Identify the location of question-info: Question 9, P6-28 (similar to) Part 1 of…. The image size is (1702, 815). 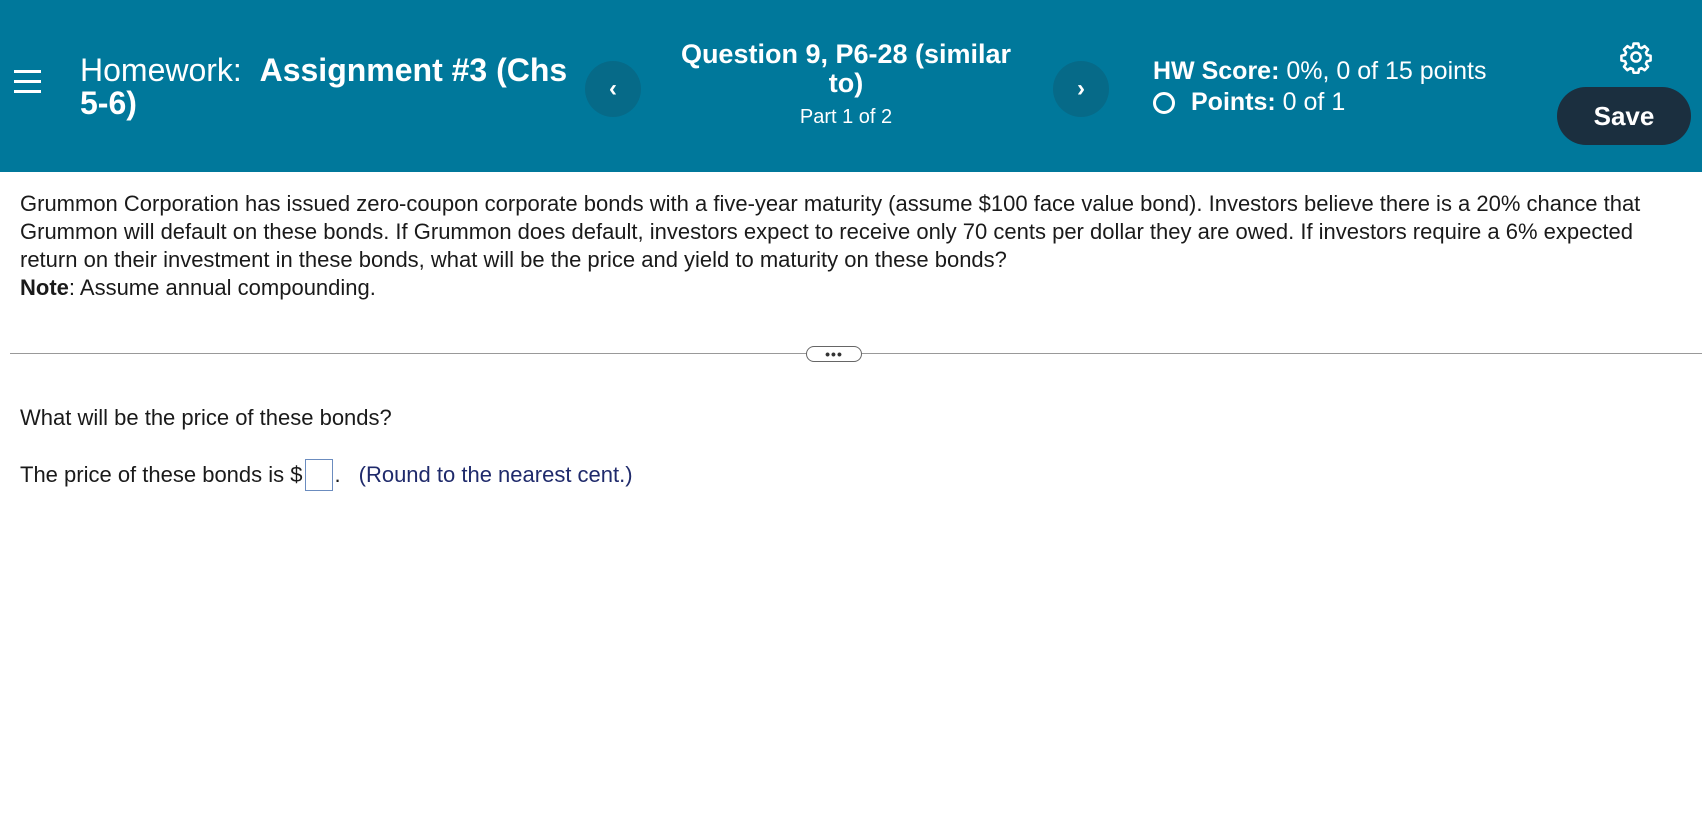
(846, 84).